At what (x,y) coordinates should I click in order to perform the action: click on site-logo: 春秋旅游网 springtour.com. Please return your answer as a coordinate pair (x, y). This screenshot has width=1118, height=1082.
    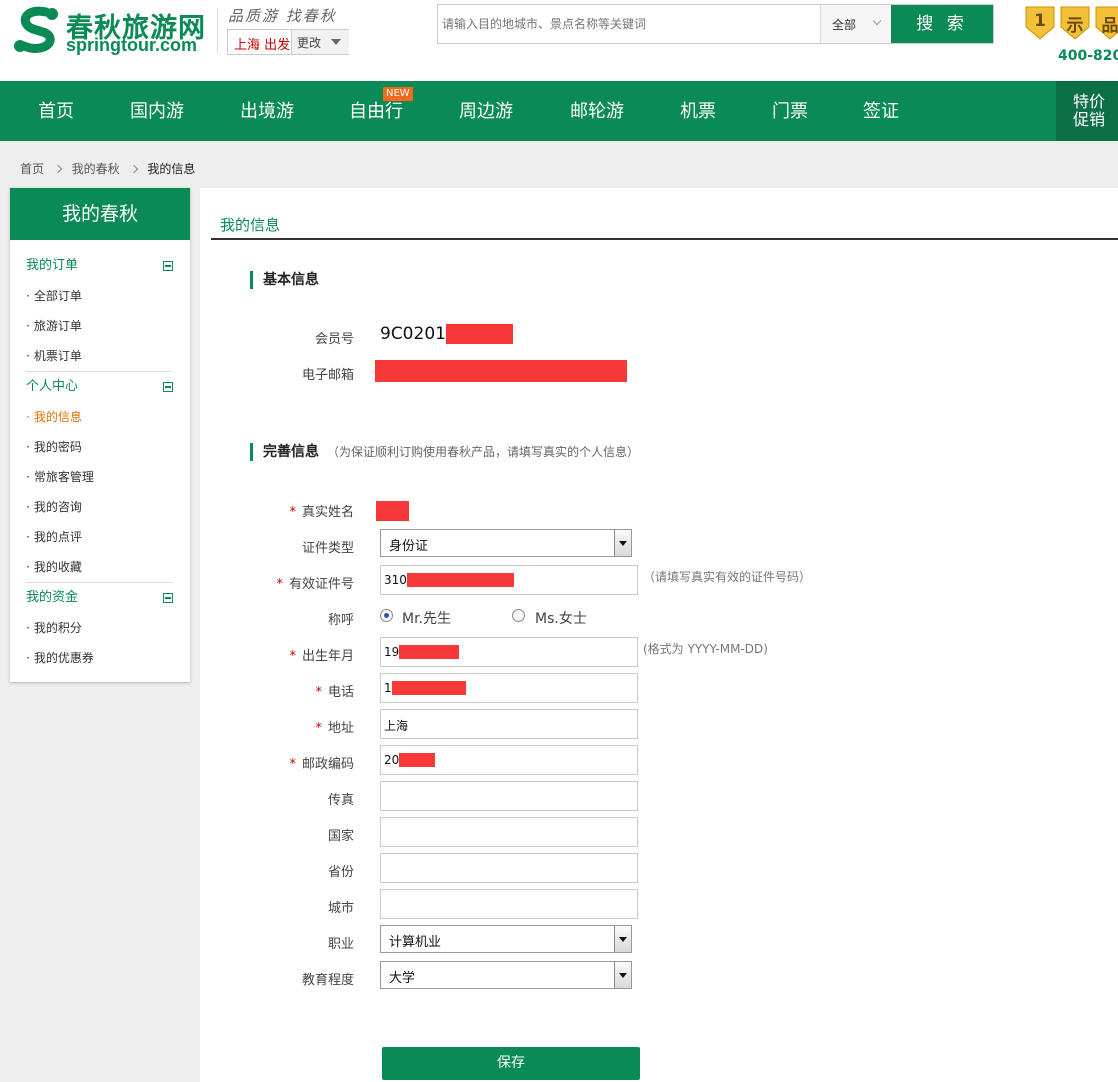
    Looking at the image, I should click on (112, 30).